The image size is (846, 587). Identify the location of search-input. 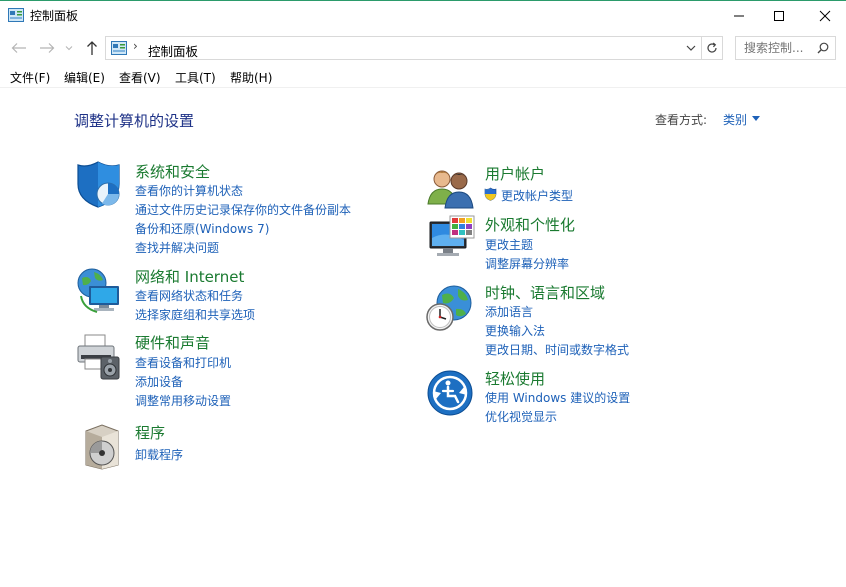
(776, 48).